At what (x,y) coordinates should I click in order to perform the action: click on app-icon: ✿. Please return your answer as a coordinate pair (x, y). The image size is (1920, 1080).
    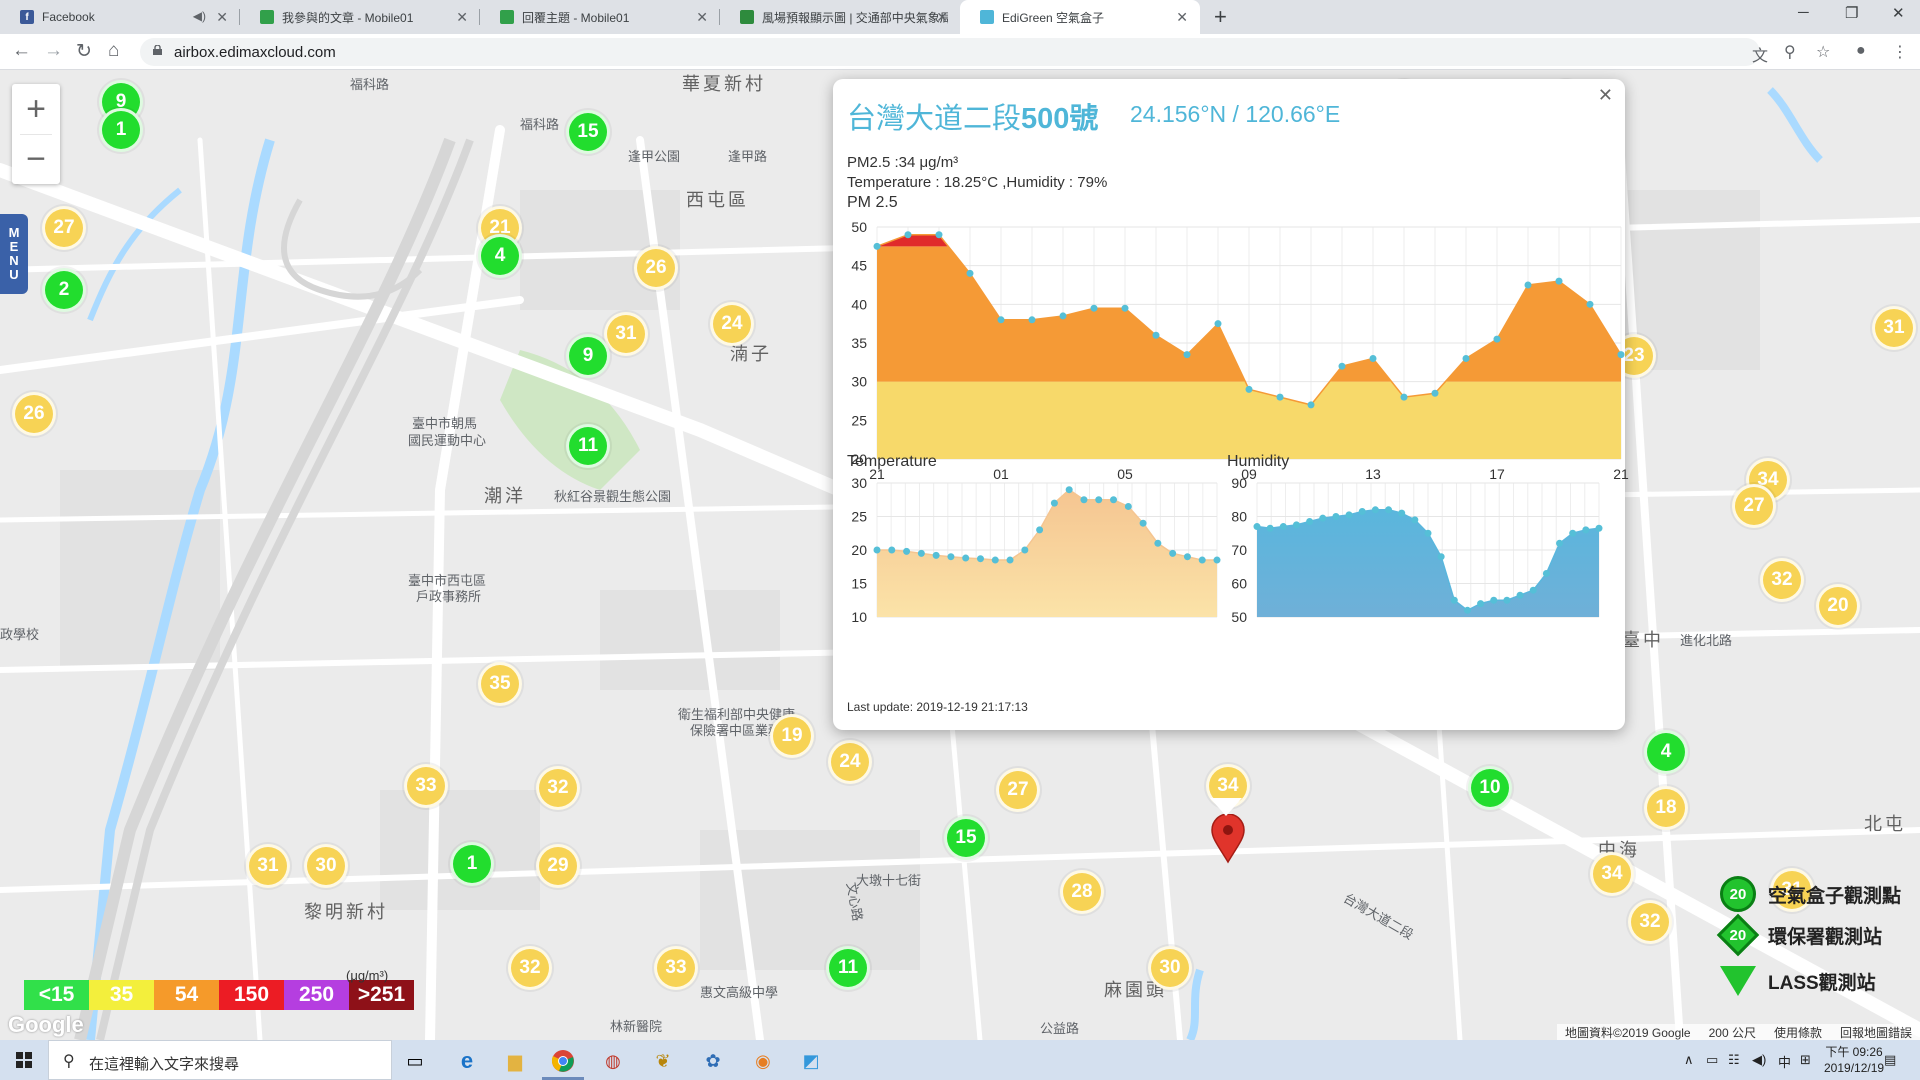
    Looking at the image, I should click on (713, 1061).